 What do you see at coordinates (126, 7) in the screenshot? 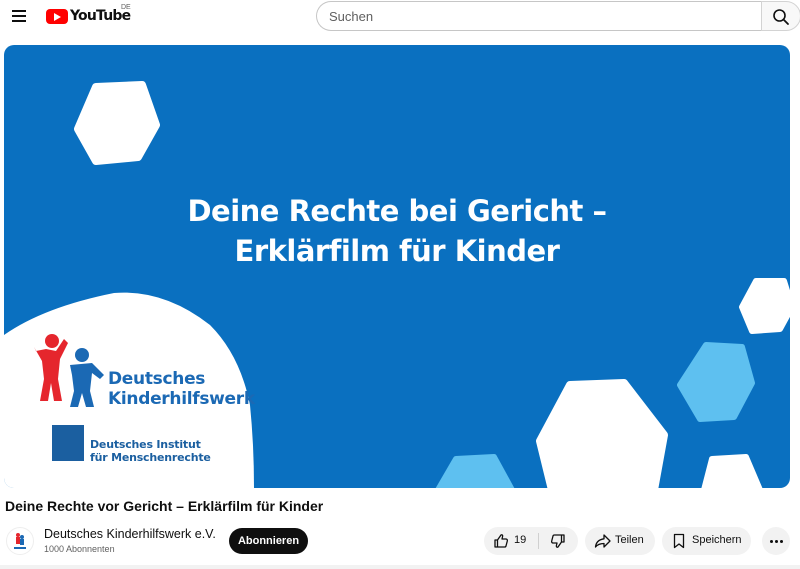
I see `country-code: DE` at bounding box center [126, 7].